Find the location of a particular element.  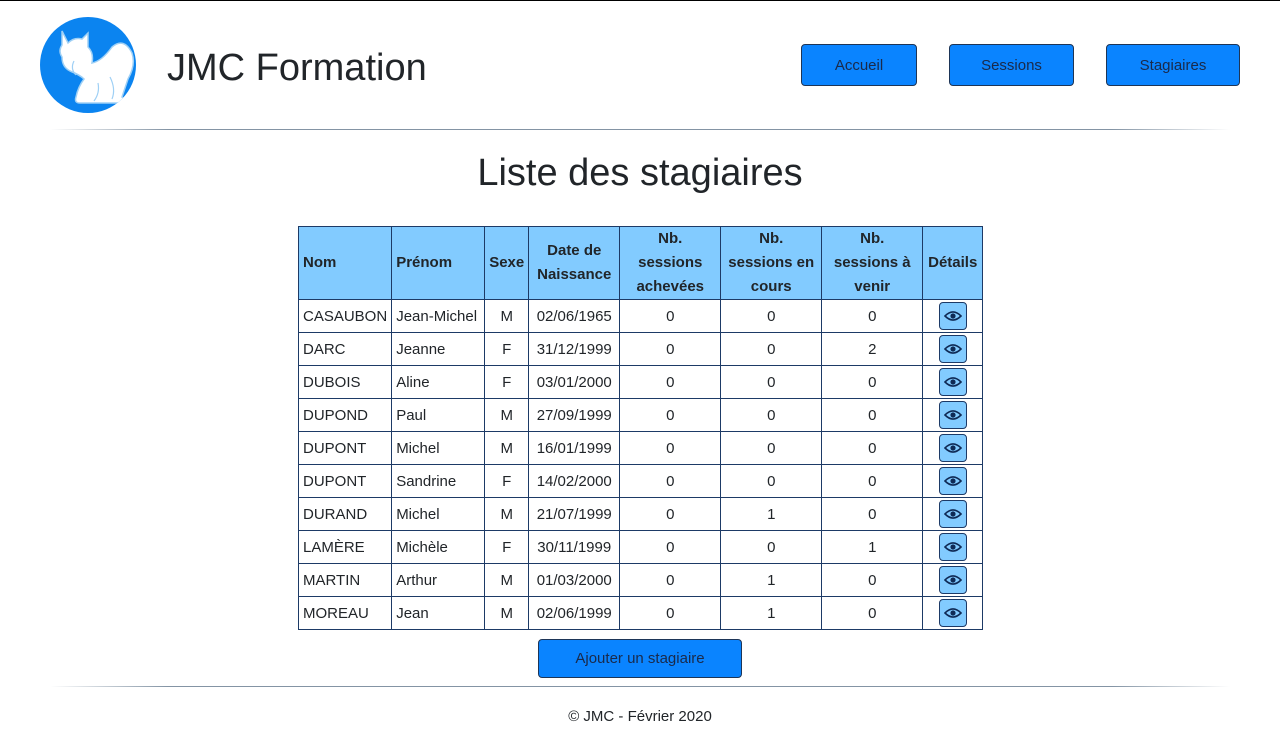

column-header-date-naissance: Date de Naissance is located at coordinates (574, 263).